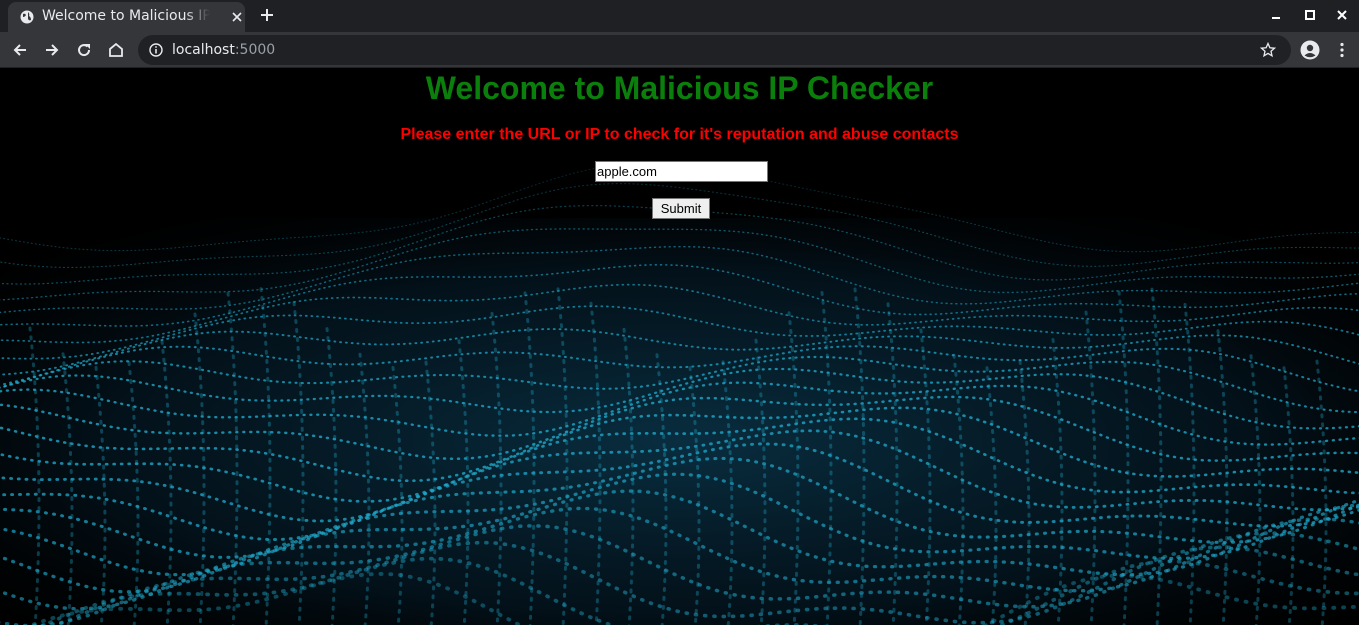  Describe the element at coordinates (714, 50) in the screenshot. I see `address-bar: localhost:5000` at that location.